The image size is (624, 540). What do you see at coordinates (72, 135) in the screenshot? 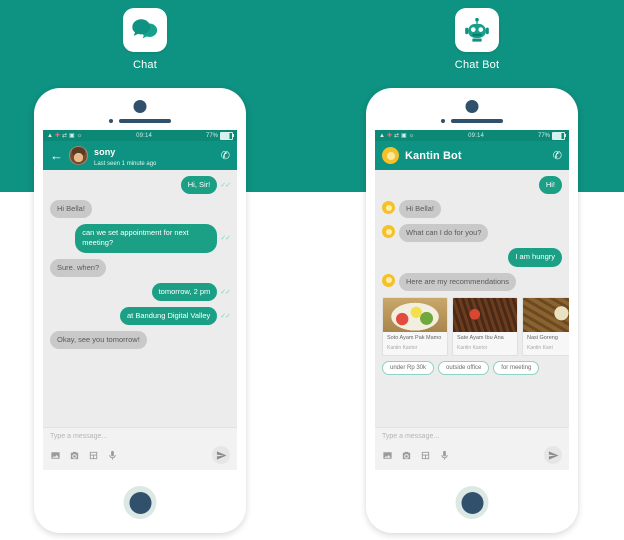
I see `sim-icon: ▣` at bounding box center [72, 135].